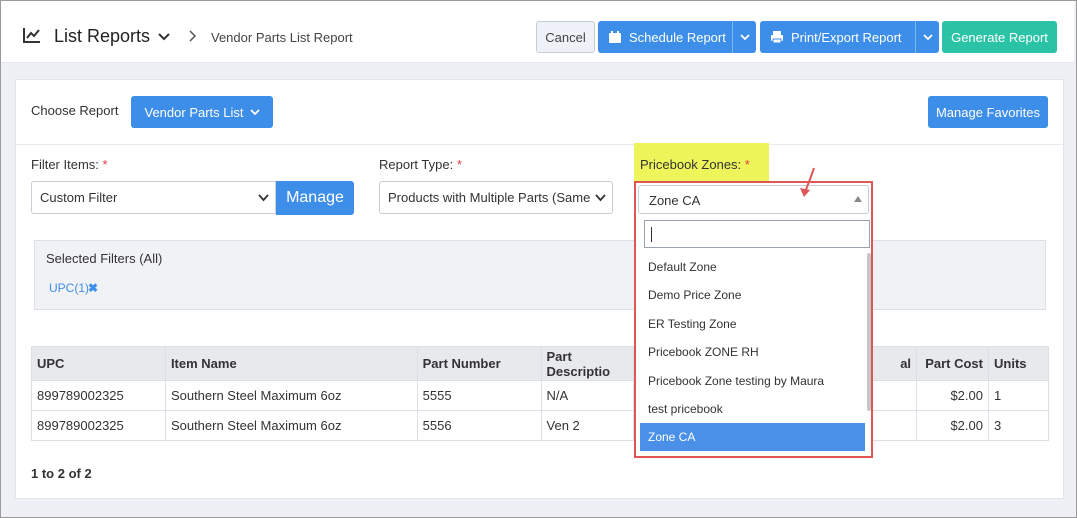 The height and width of the screenshot is (518, 1077). I want to click on selected-filters-title: Selected Filters (All), so click(104, 258).